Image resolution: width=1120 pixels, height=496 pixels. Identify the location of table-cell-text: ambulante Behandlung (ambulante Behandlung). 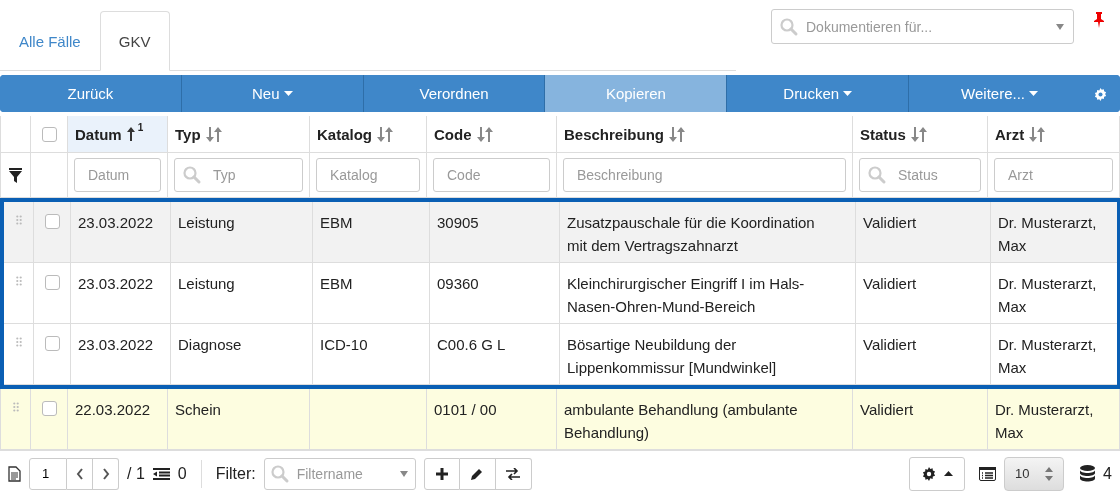
(681, 422).